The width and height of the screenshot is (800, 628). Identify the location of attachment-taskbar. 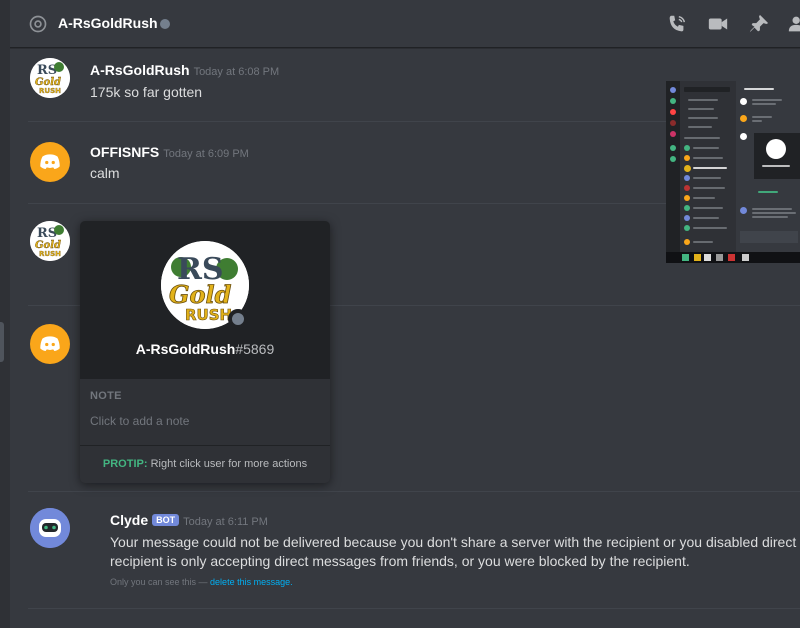
(733, 257).